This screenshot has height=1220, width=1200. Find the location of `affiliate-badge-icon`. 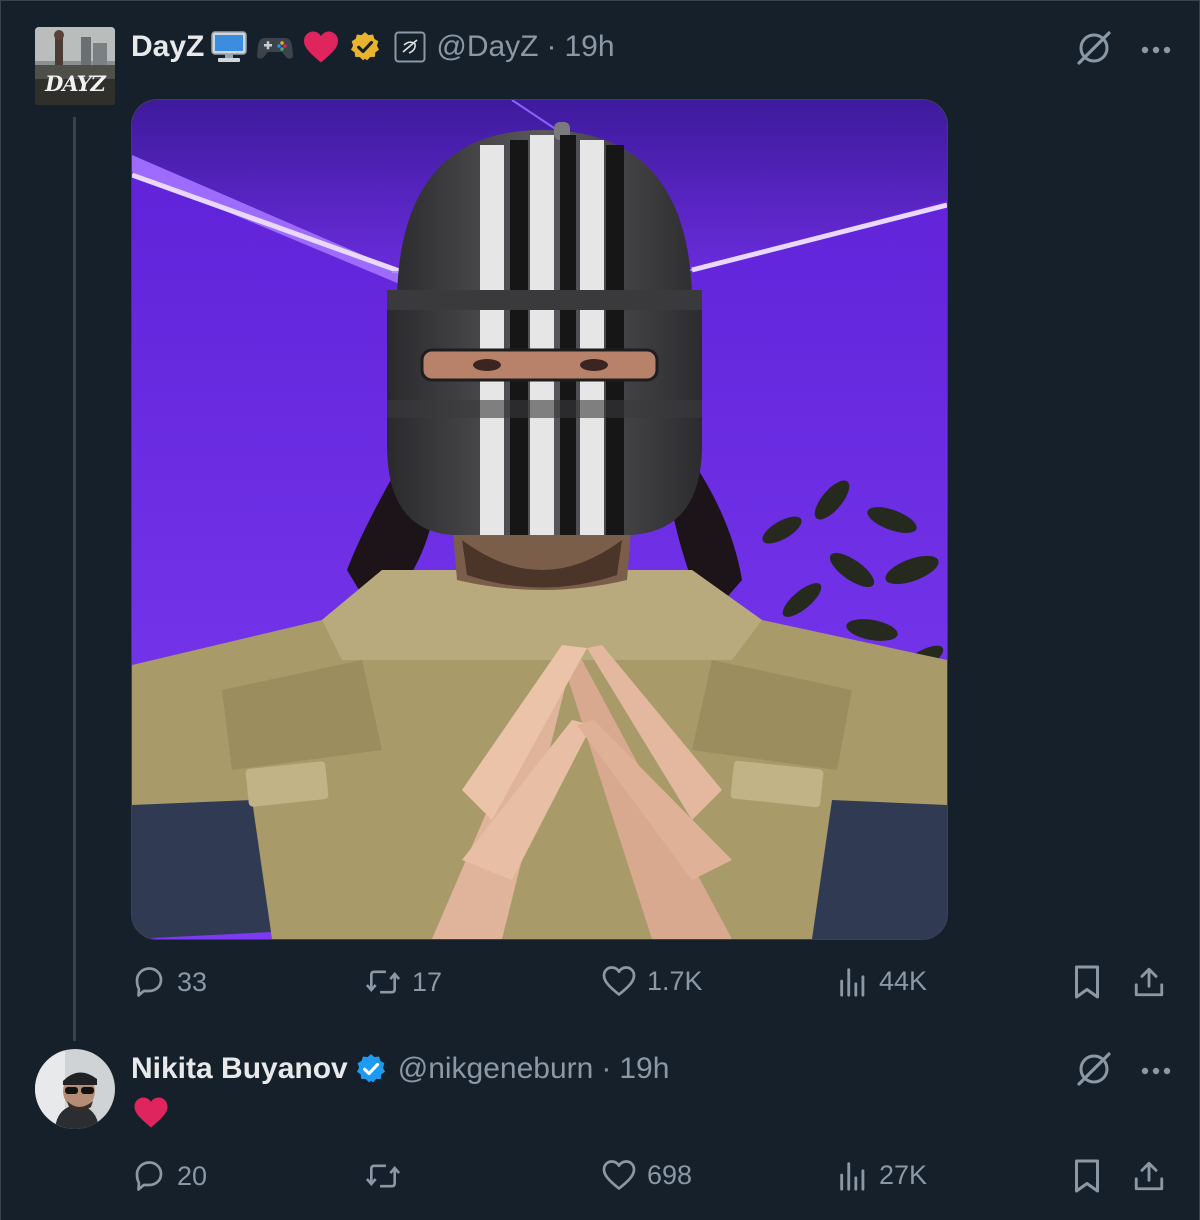

affiliate-badge-icon is located at coordinates (410, 47).